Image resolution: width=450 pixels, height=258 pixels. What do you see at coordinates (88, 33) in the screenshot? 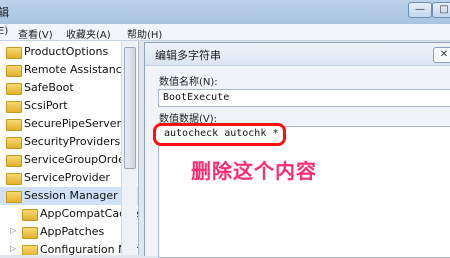
I see `menu-favorites: 收藏夹(A)` at bounding box center [88, 33].